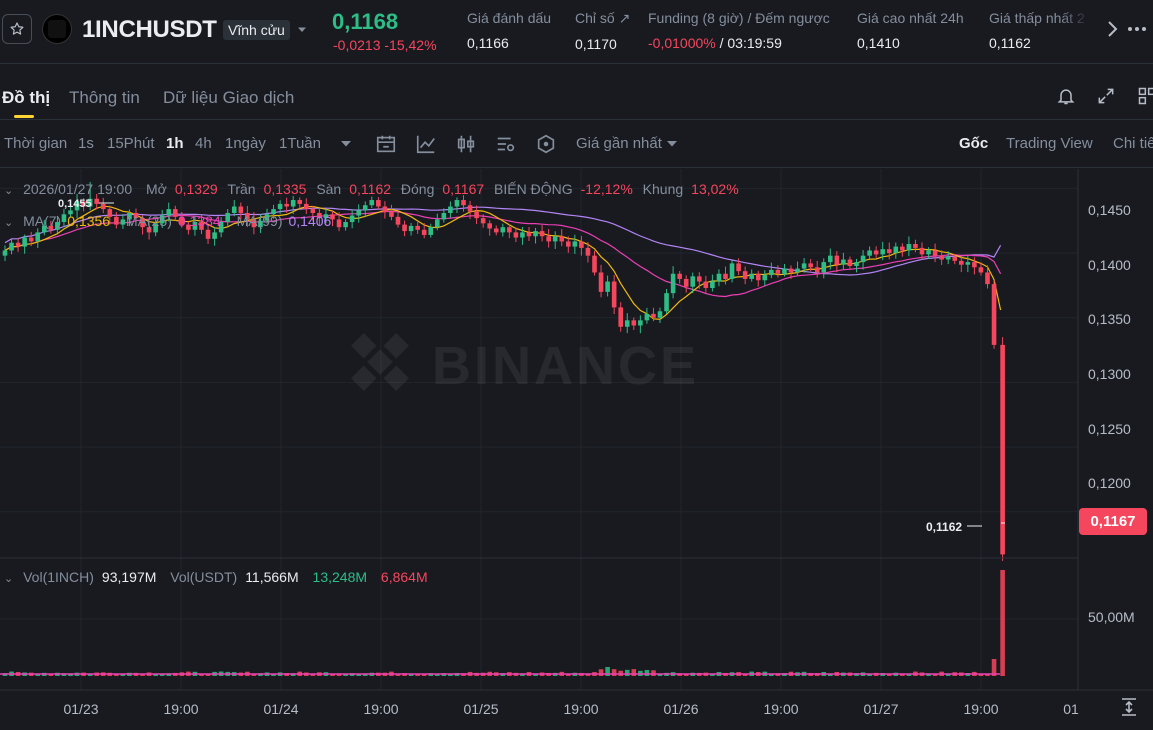 Image resolution: width=1153 pixels, height=730 pixels. Describe the element at coordinates (167, 221) in the screenshot. I see `ma-legend: ⌄ MA(7) 0,1356 MA(25) 0,1384 MA(99) 0,1406` at that location.